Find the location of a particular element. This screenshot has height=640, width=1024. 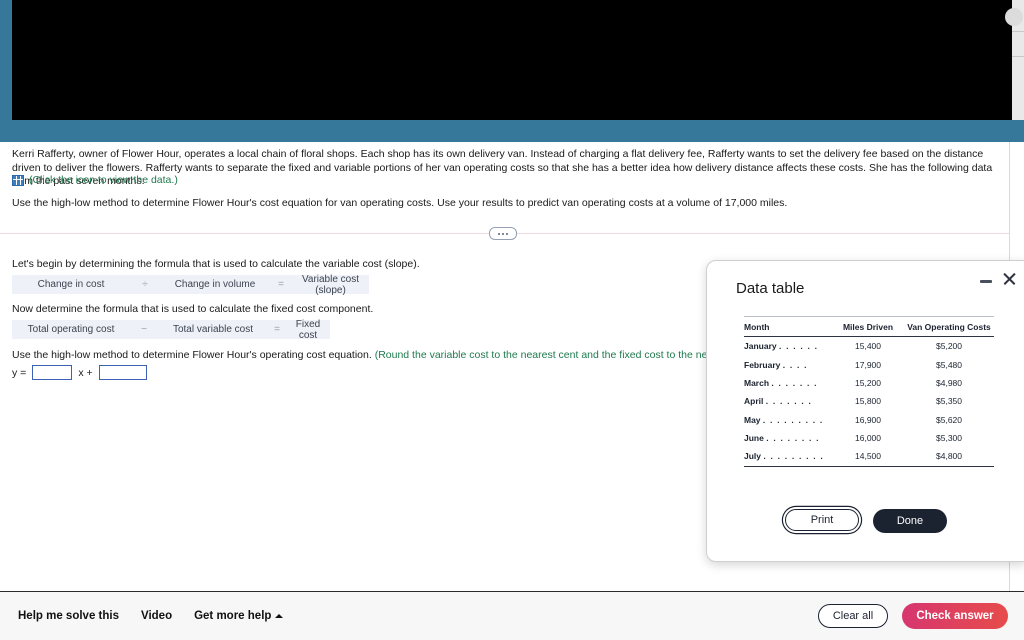

check-answer-button: Check answer is located at coordinates (955, 616).